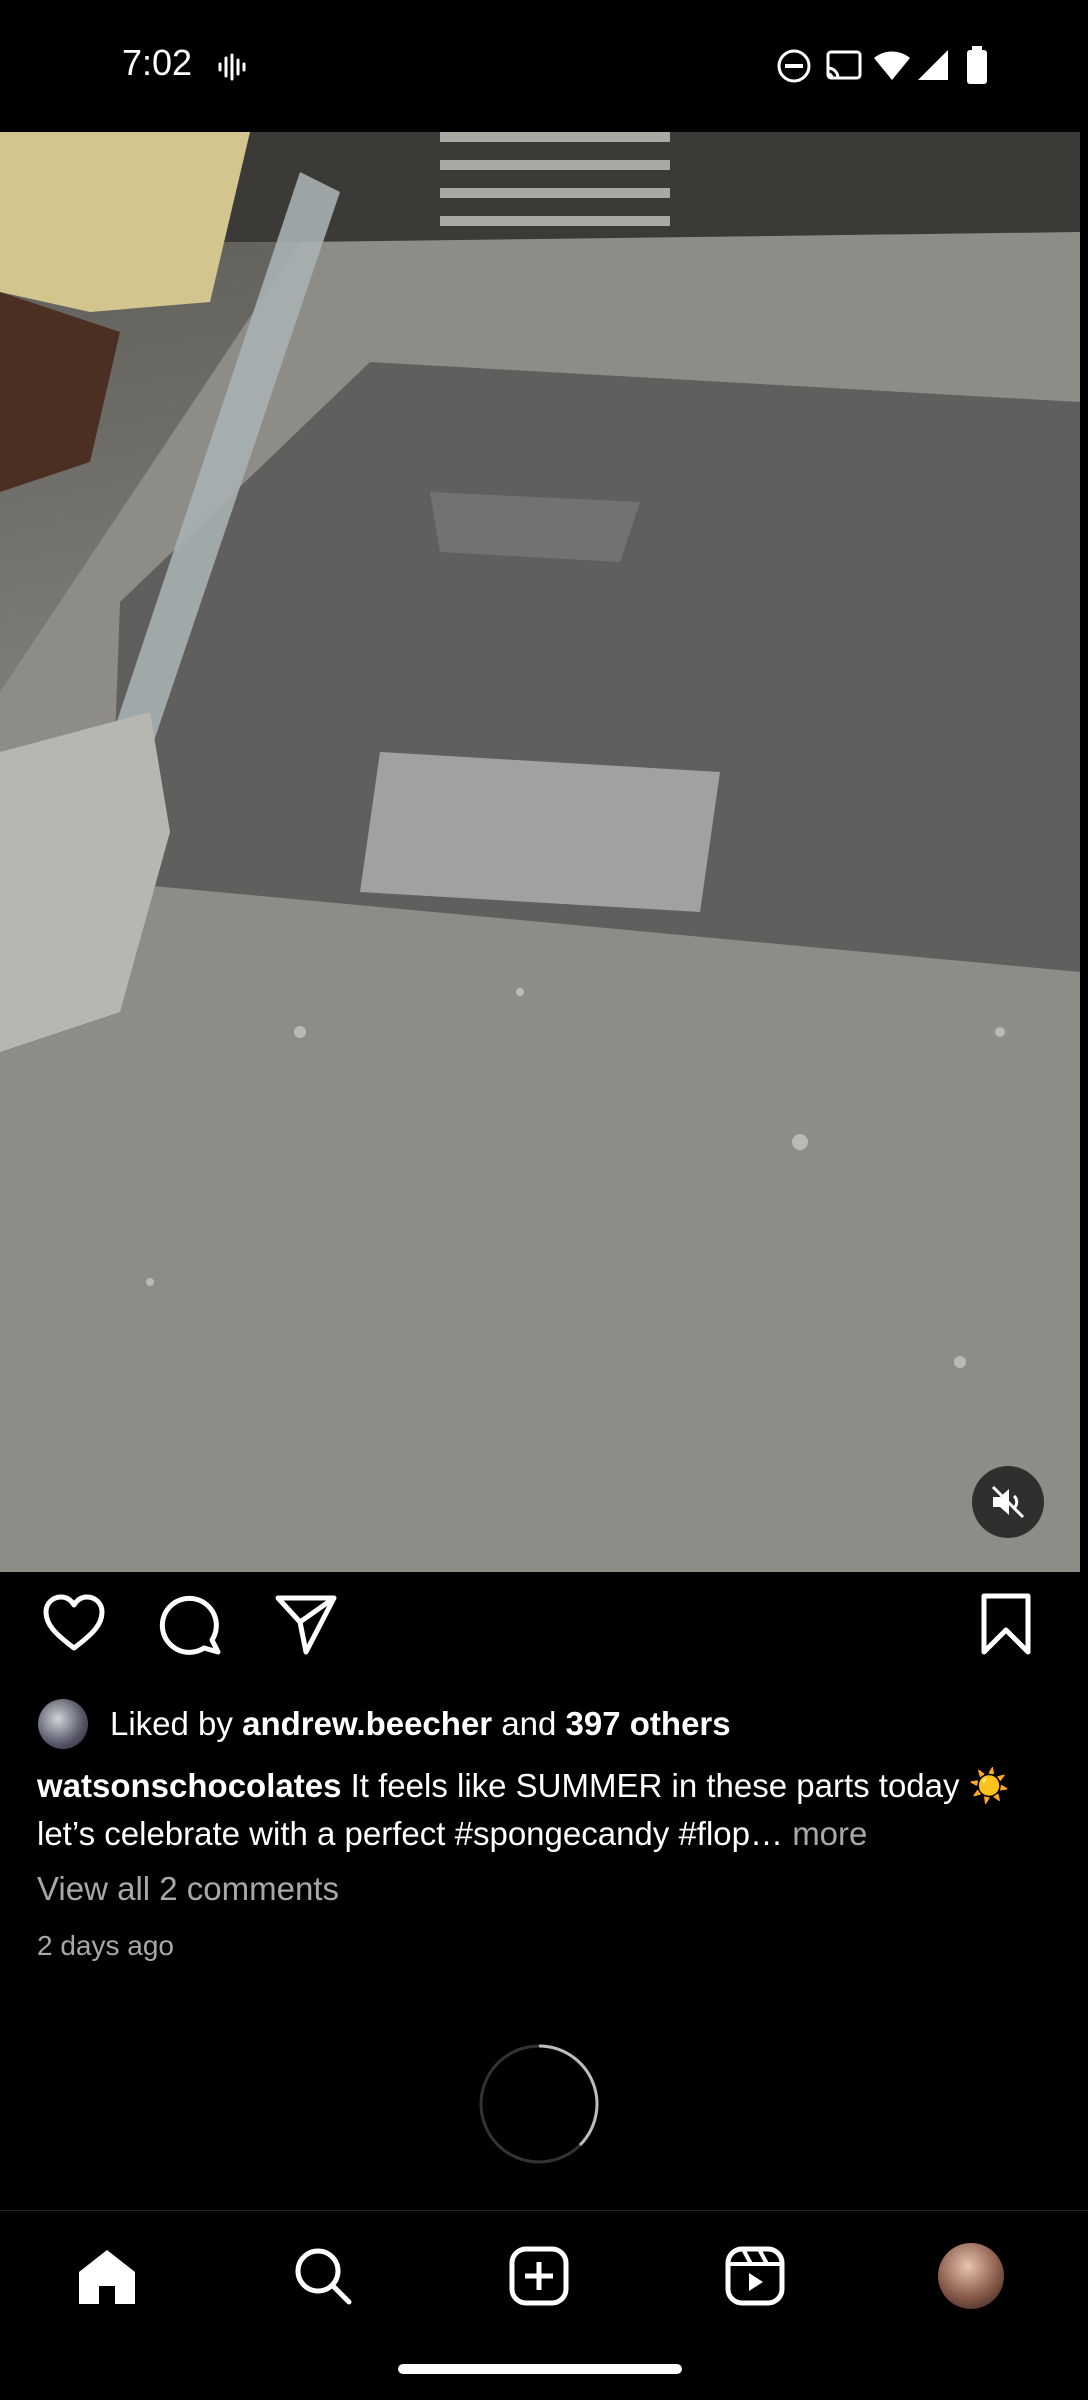  I want to click on share-icon, so click(306, 1624).